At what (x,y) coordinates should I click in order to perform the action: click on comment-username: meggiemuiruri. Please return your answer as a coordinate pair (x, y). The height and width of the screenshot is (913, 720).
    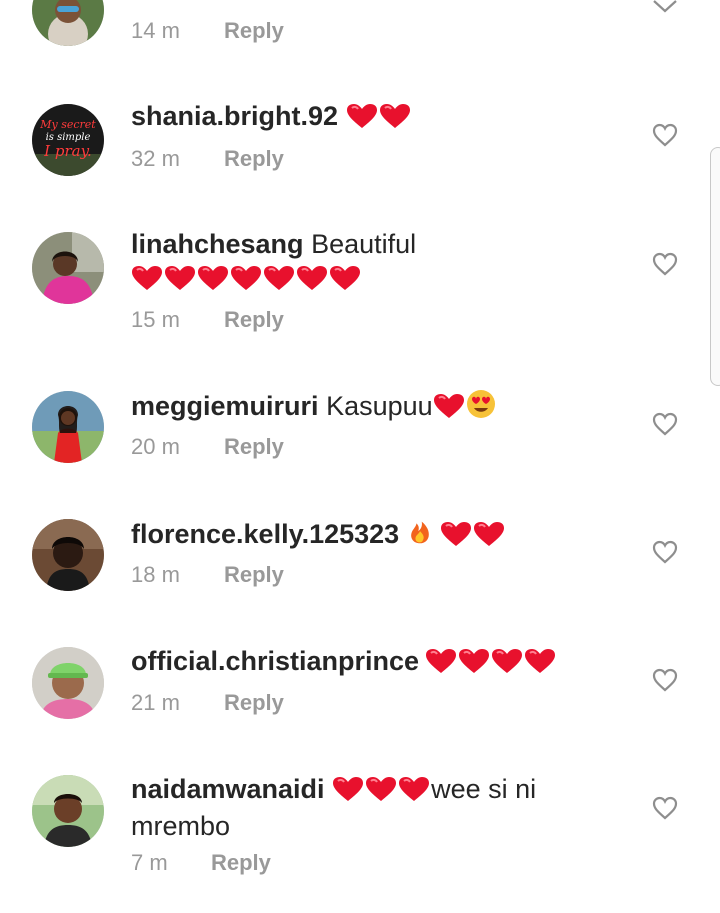
    Looking at the image, I should click on (225, 406).